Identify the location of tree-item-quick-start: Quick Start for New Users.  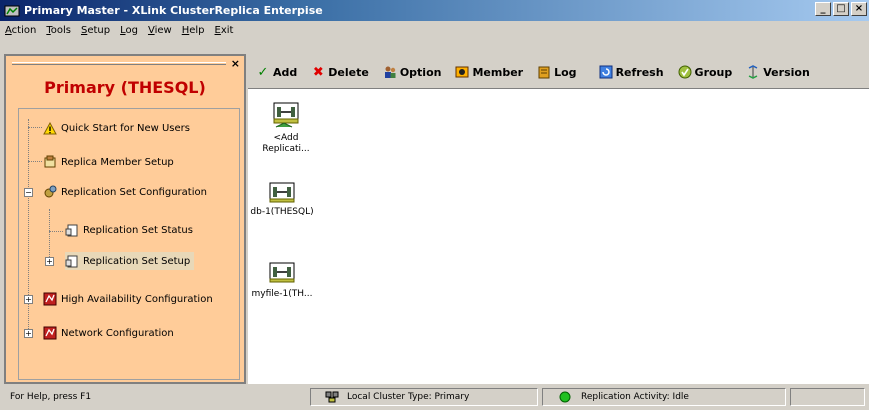
(116, 128).